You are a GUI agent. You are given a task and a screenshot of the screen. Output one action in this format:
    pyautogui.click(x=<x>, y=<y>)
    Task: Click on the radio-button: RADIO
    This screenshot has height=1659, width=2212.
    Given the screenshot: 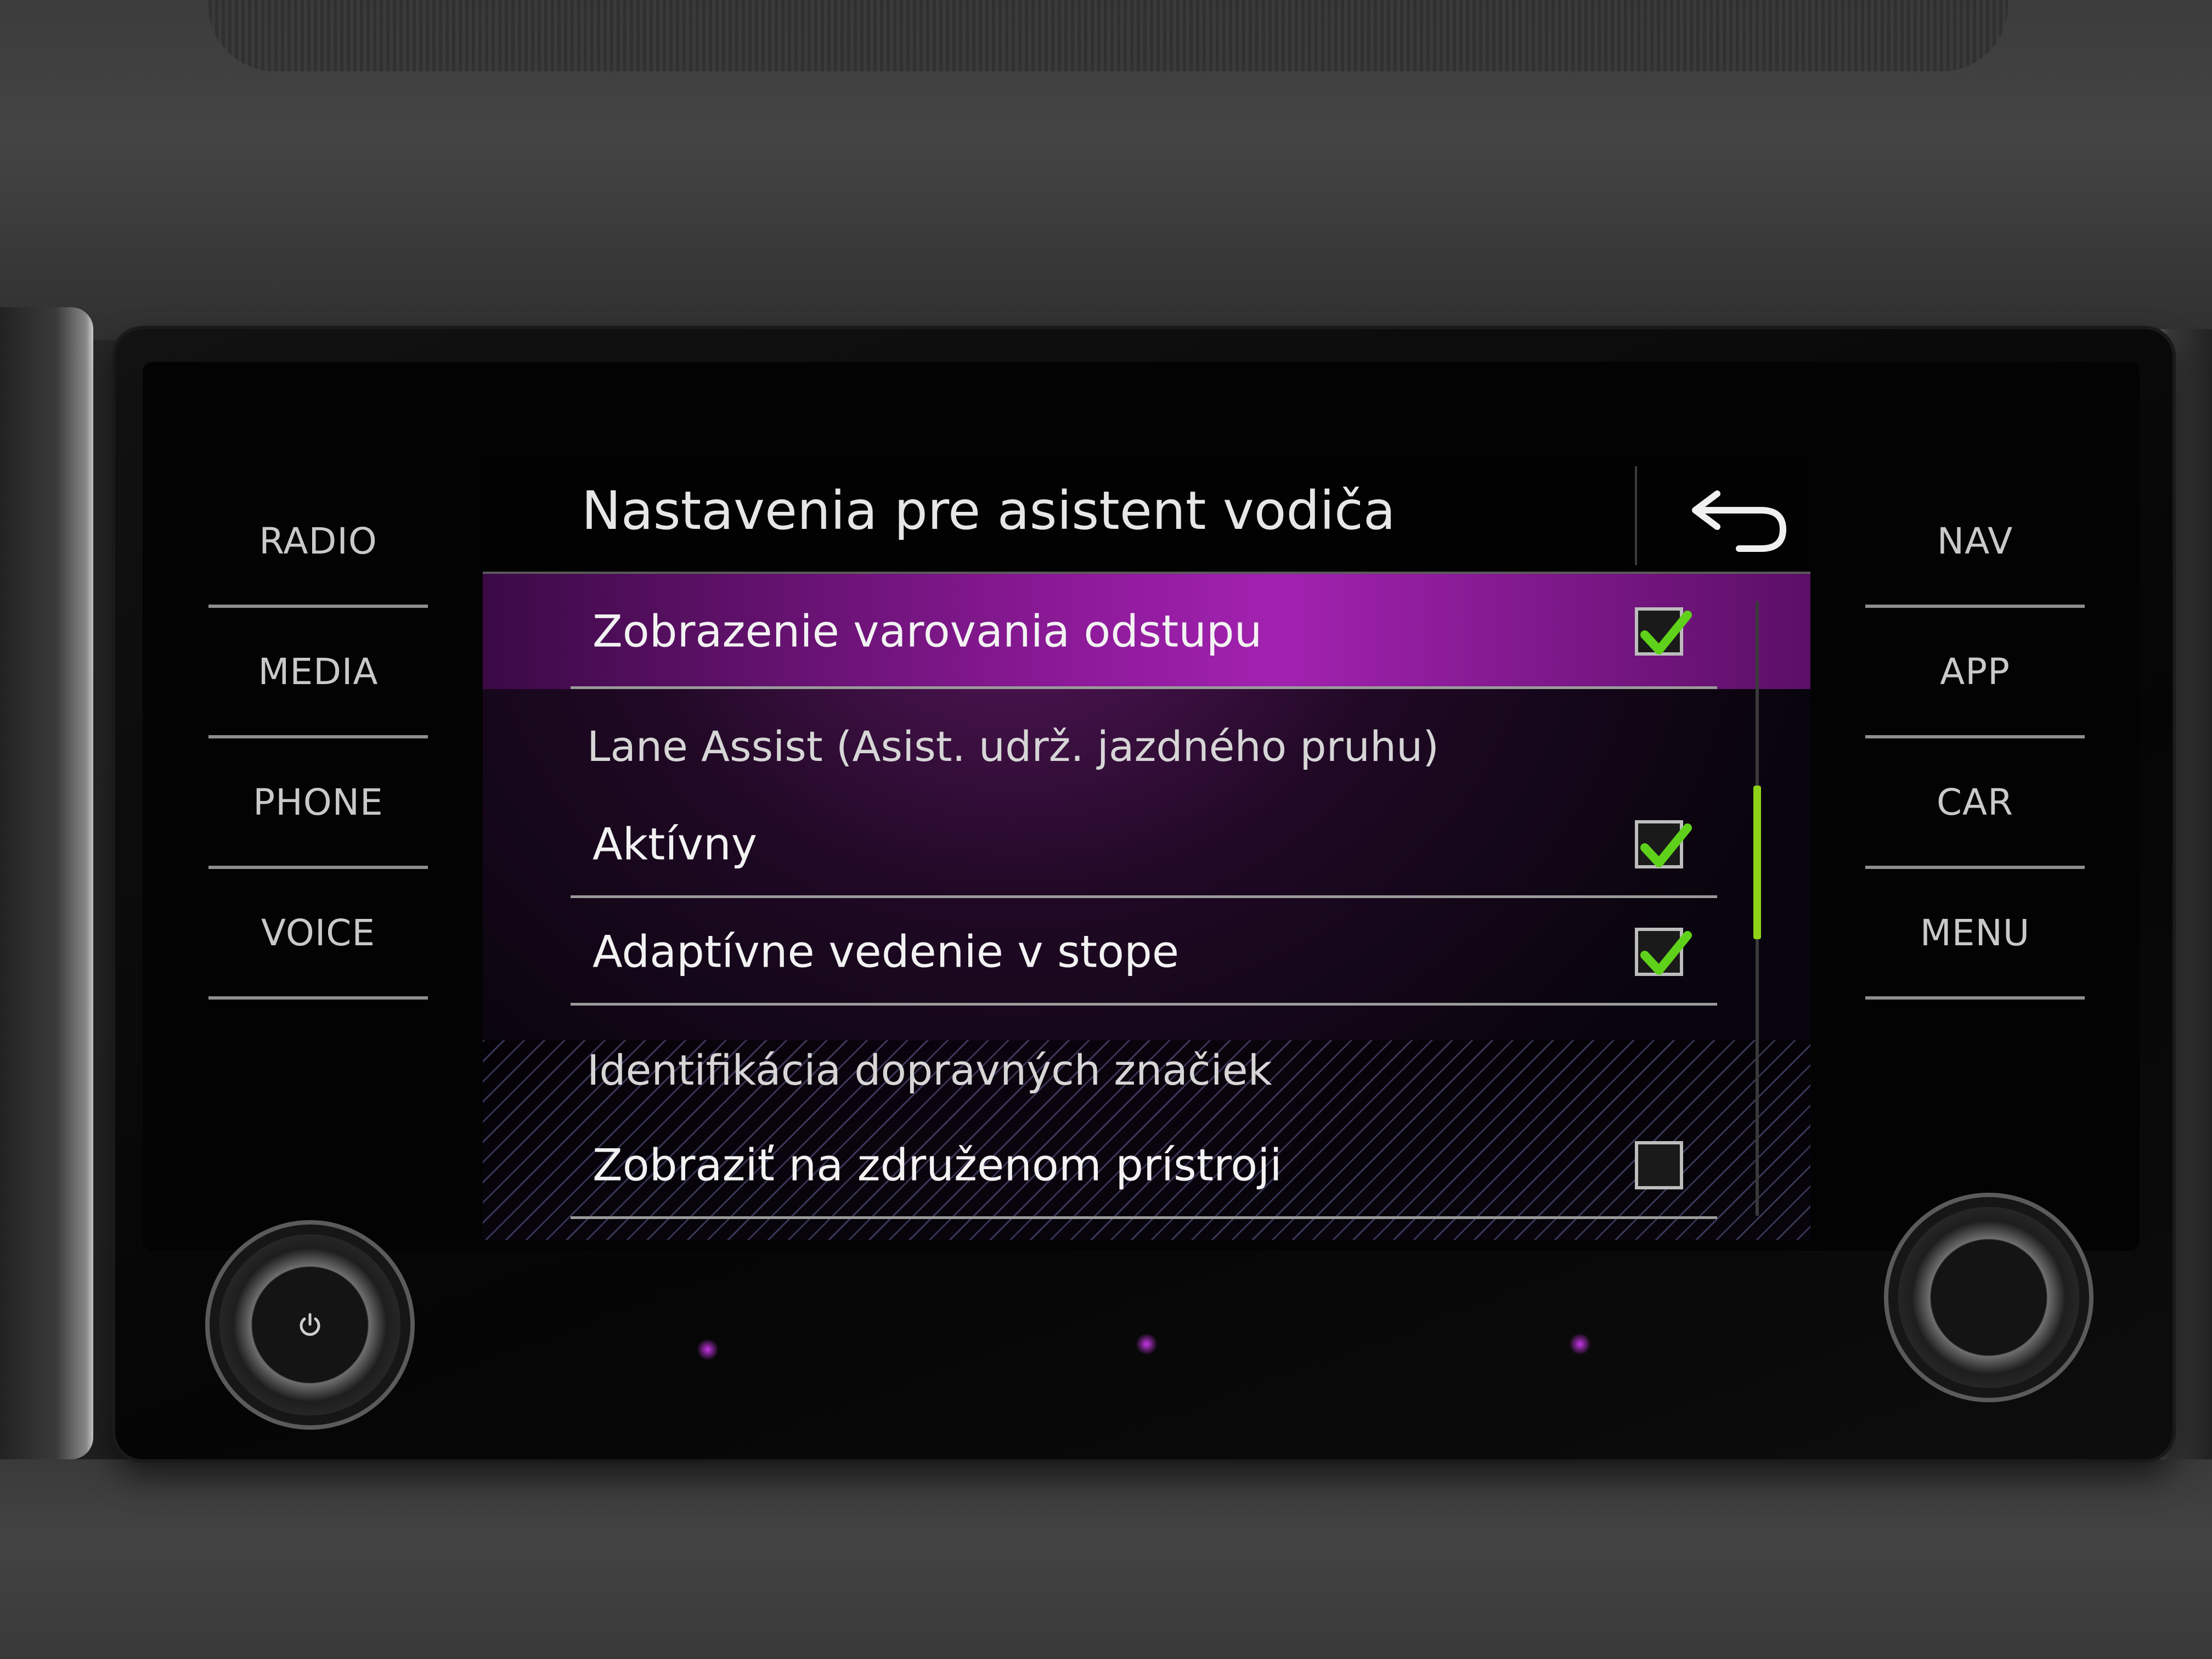 What is the action you would take?
    pyautogui.click(x=318, y=543)
    